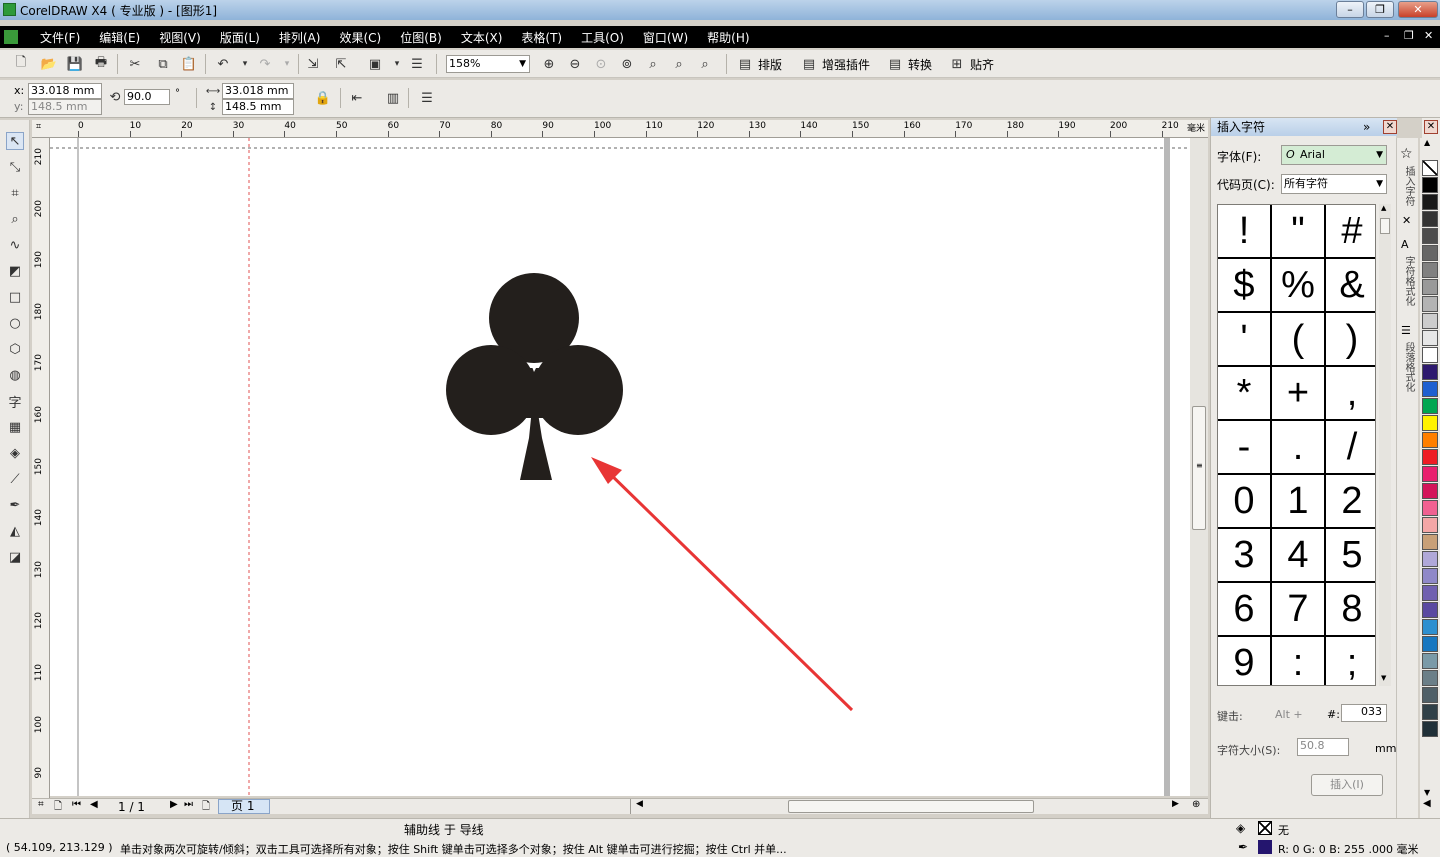  What do you see at coordinates (1299, 556) in the screenshot?
I see `character-cell: 4` at bounding box center [1299, 556].